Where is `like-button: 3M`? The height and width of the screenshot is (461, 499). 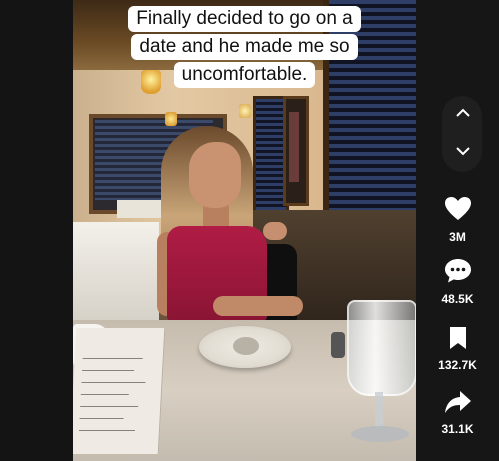 like-button: 3M is located at coordinates (457, 220).